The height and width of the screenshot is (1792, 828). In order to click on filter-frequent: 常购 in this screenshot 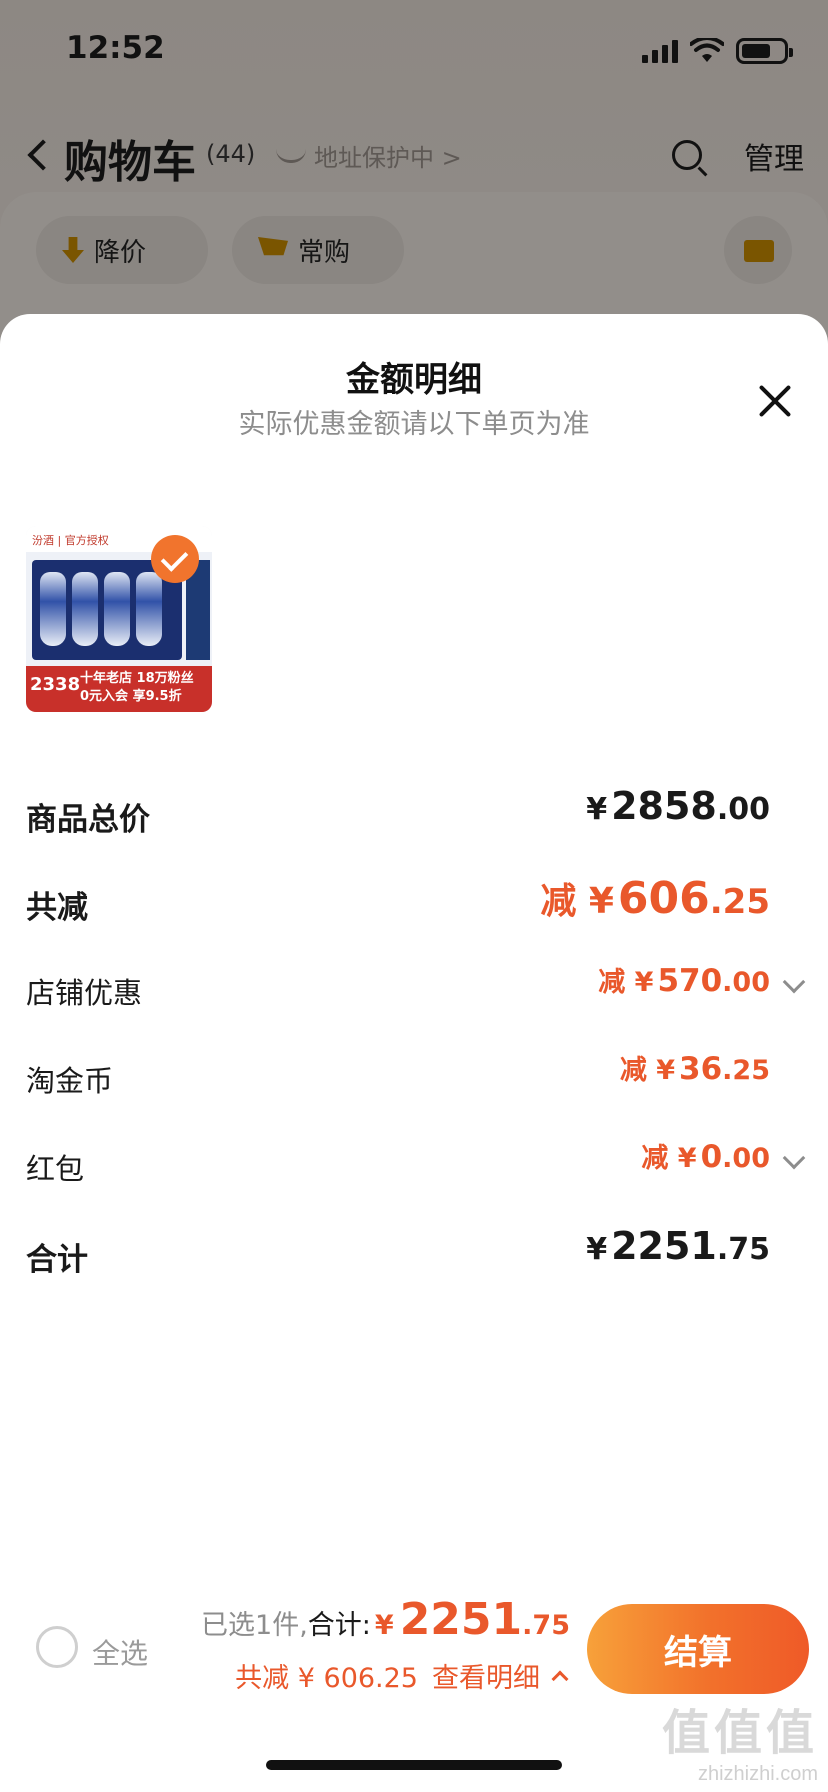, I will do `click(318, 250)`.